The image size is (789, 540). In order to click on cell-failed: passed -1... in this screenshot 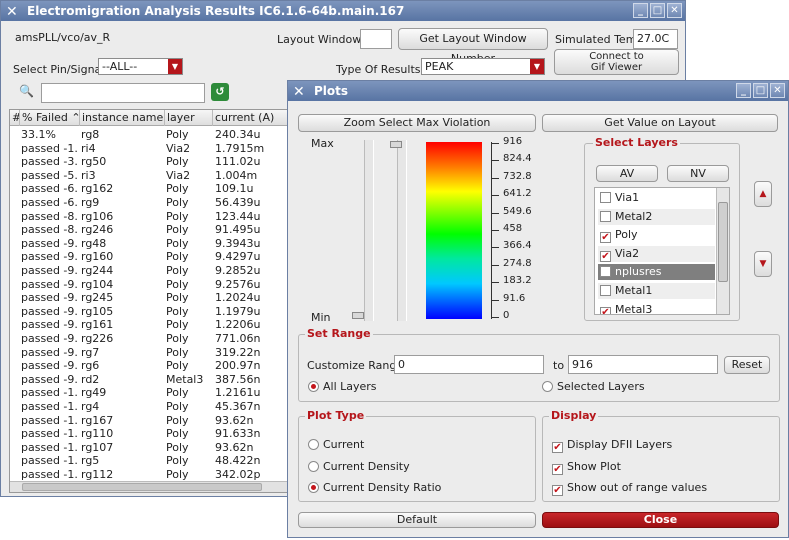, I will do `click(50, 420)`.